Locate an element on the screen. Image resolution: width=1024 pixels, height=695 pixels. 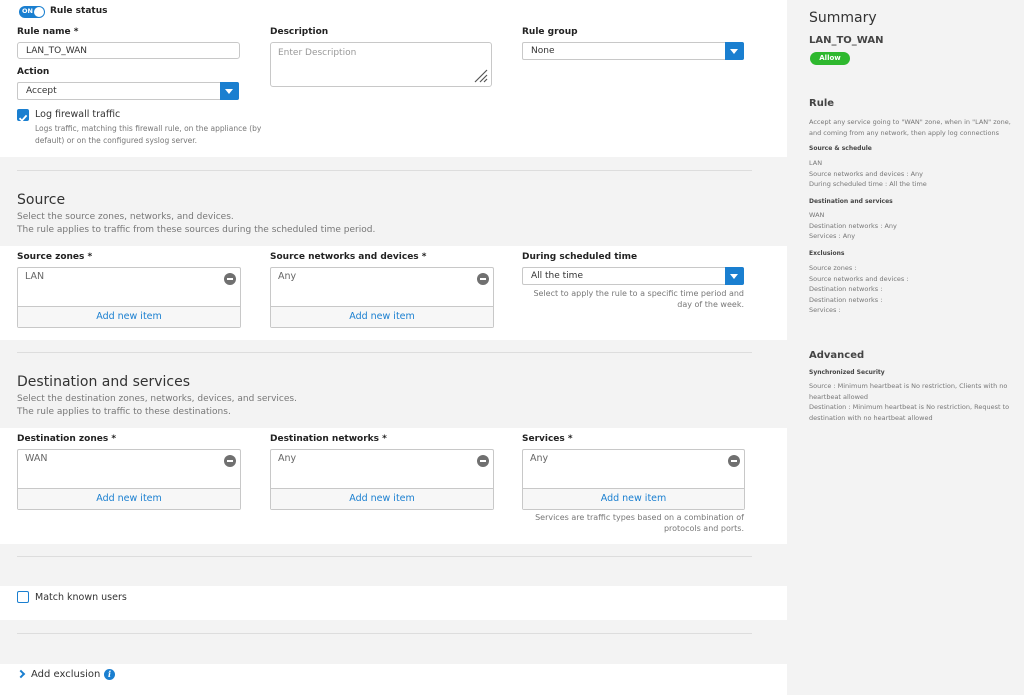
summary-exclusions-heading: Exclusions is located at coordinates (827, 253).